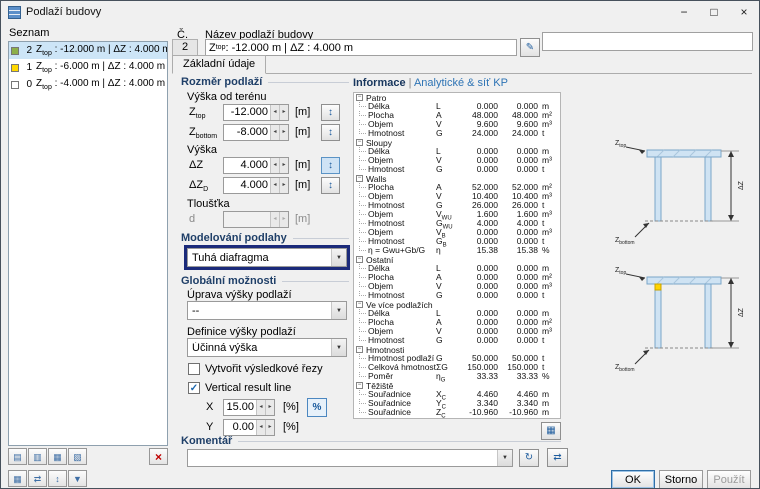 The image size is (760, 489). I want to click on apply-button: Použít, so click(729, 479).